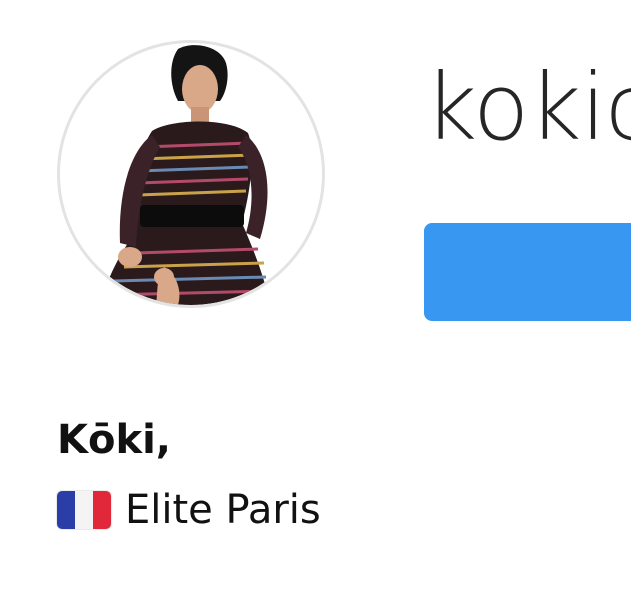 This screenshot has width=631, height=611. Describe the element at coordinates (527, 107) in the screenshot. I see `profile-username: kokic` at that location.